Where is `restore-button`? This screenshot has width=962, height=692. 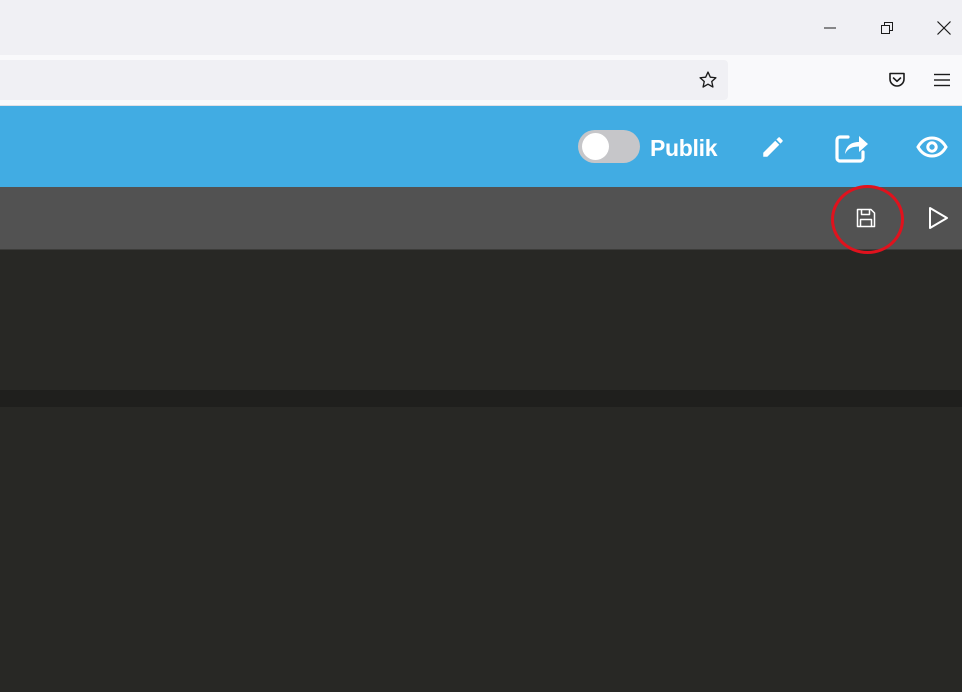
restore-button is located at coordinates (886, 27).